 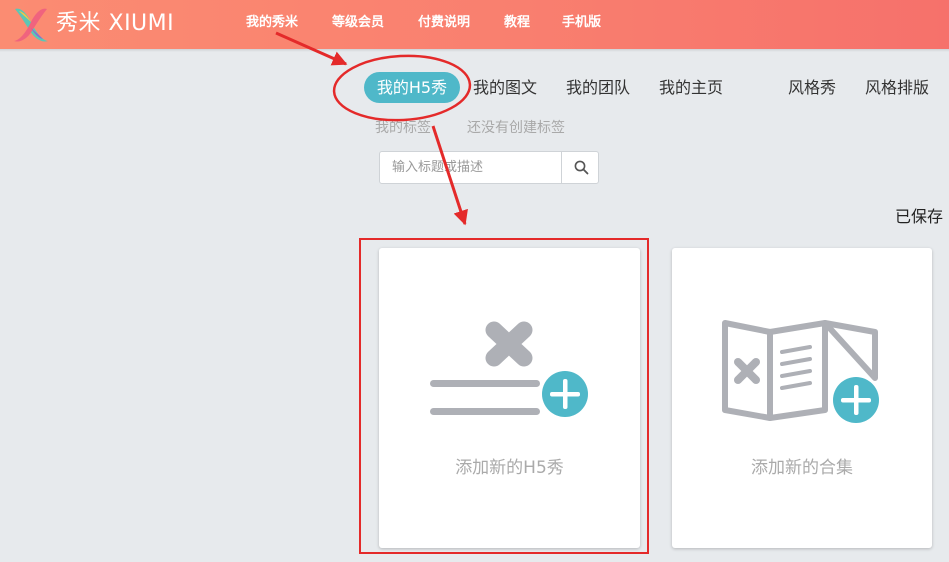 What do you see at coordinates (510, 370) in the screenshot?
I see `add-h5-icon` at bounding box center [510, 370].